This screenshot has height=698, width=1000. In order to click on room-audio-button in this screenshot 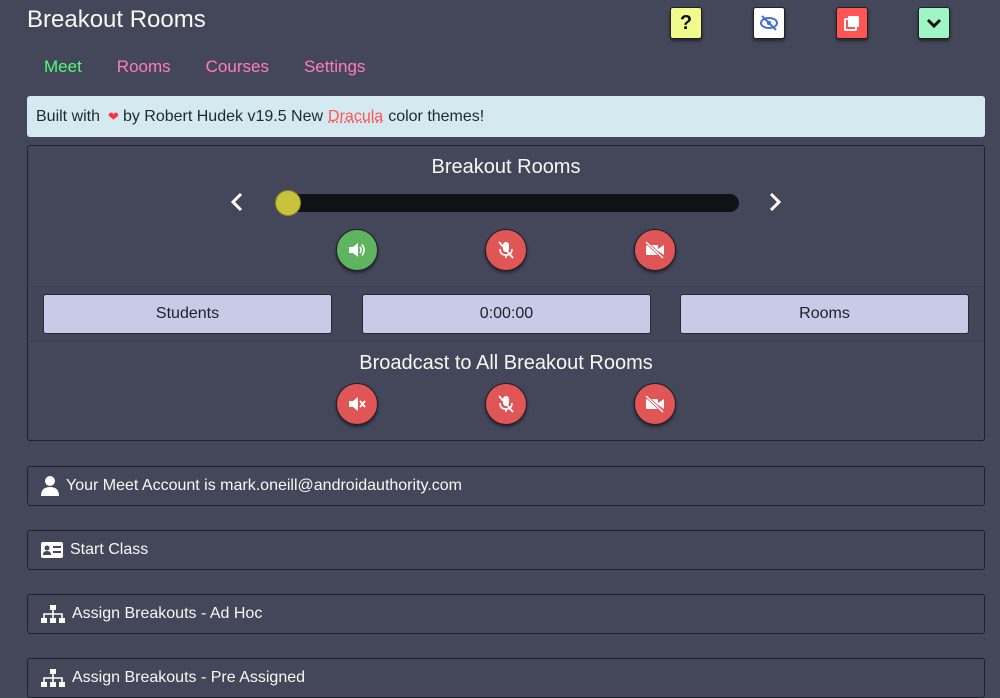, I will do `click(357, 250)`.